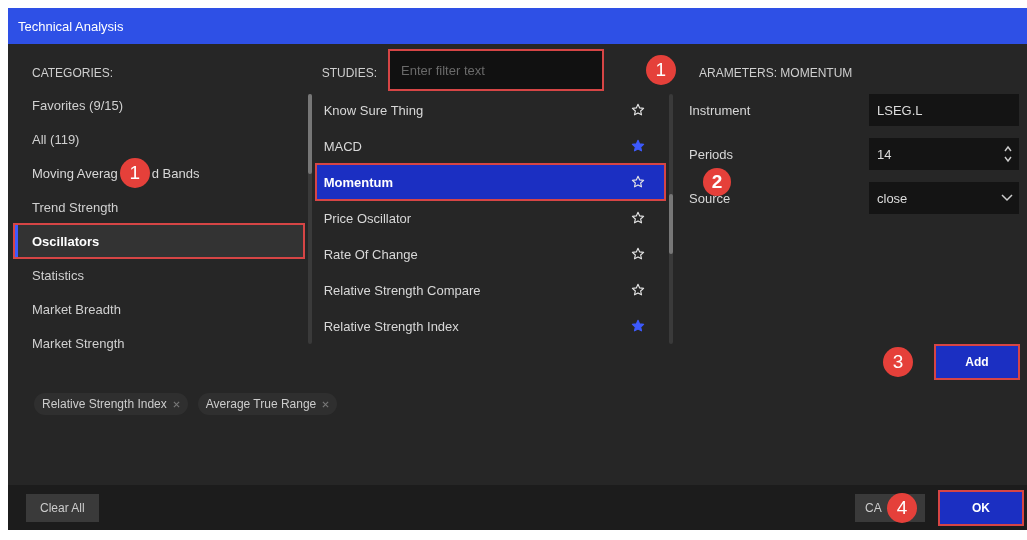 The image size is (1027, 540). Describe the element at coordinates (490, 110) in the screenshot. I see `study-item: Know Sure Thing` at that location.